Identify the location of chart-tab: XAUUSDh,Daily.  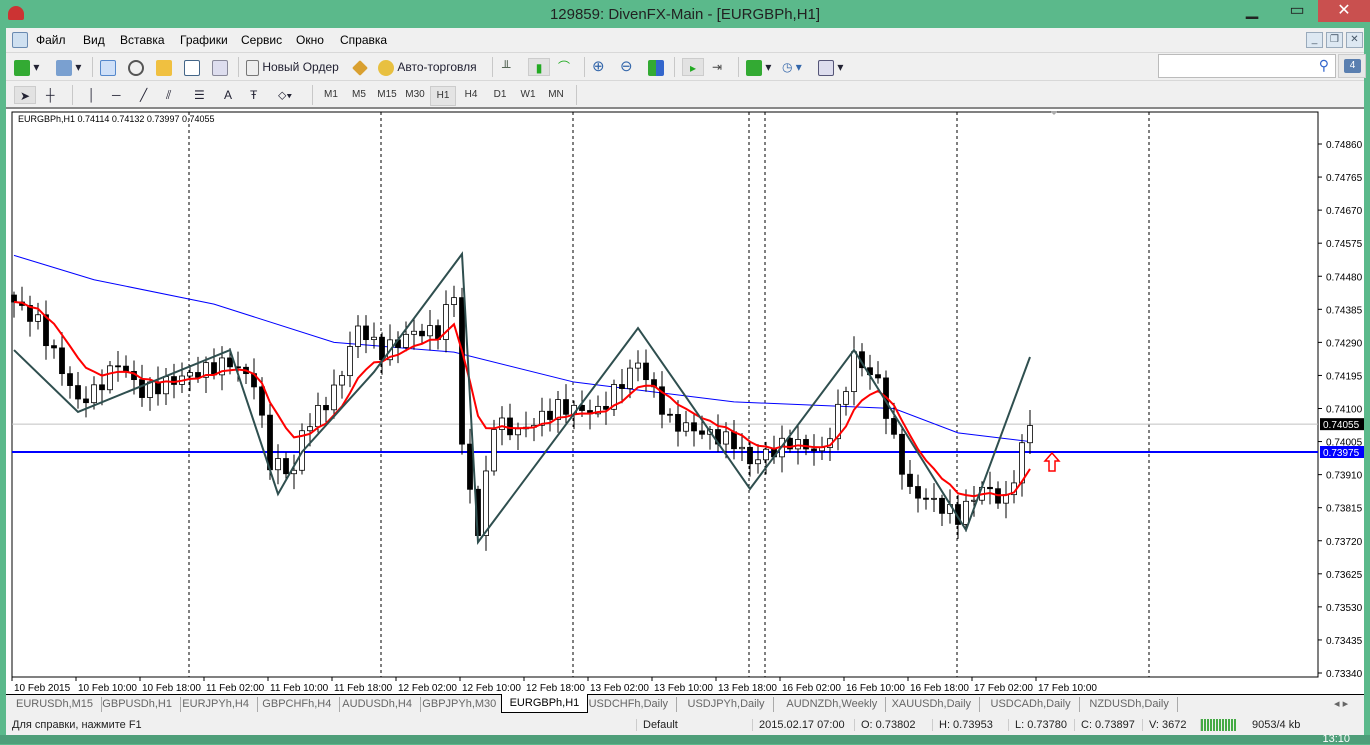
(932, 704).